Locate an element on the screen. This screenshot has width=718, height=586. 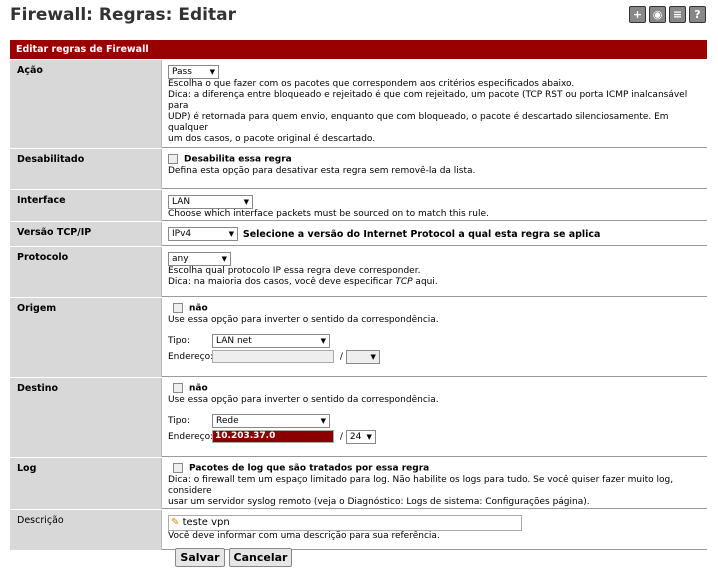
descricao-label: Descrição is located at coordinates (86, 530).